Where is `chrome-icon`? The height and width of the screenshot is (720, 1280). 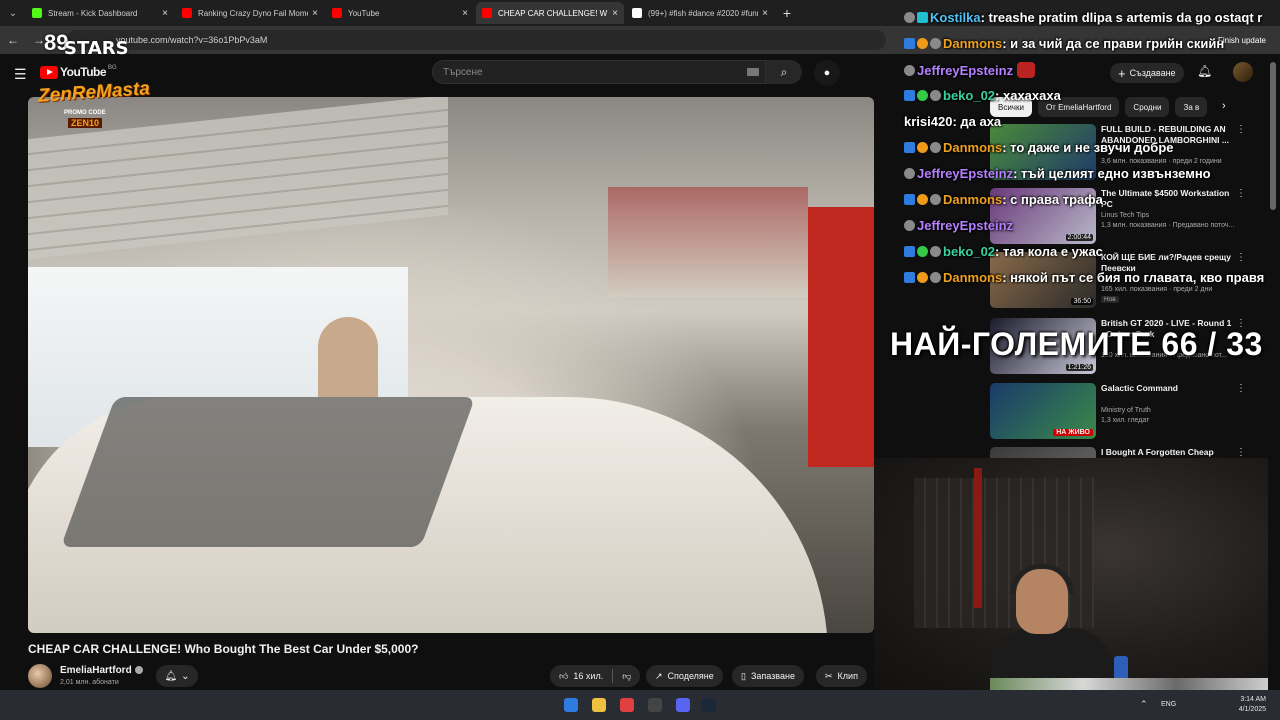
chrome-icon is located at coordinates (627, 705).